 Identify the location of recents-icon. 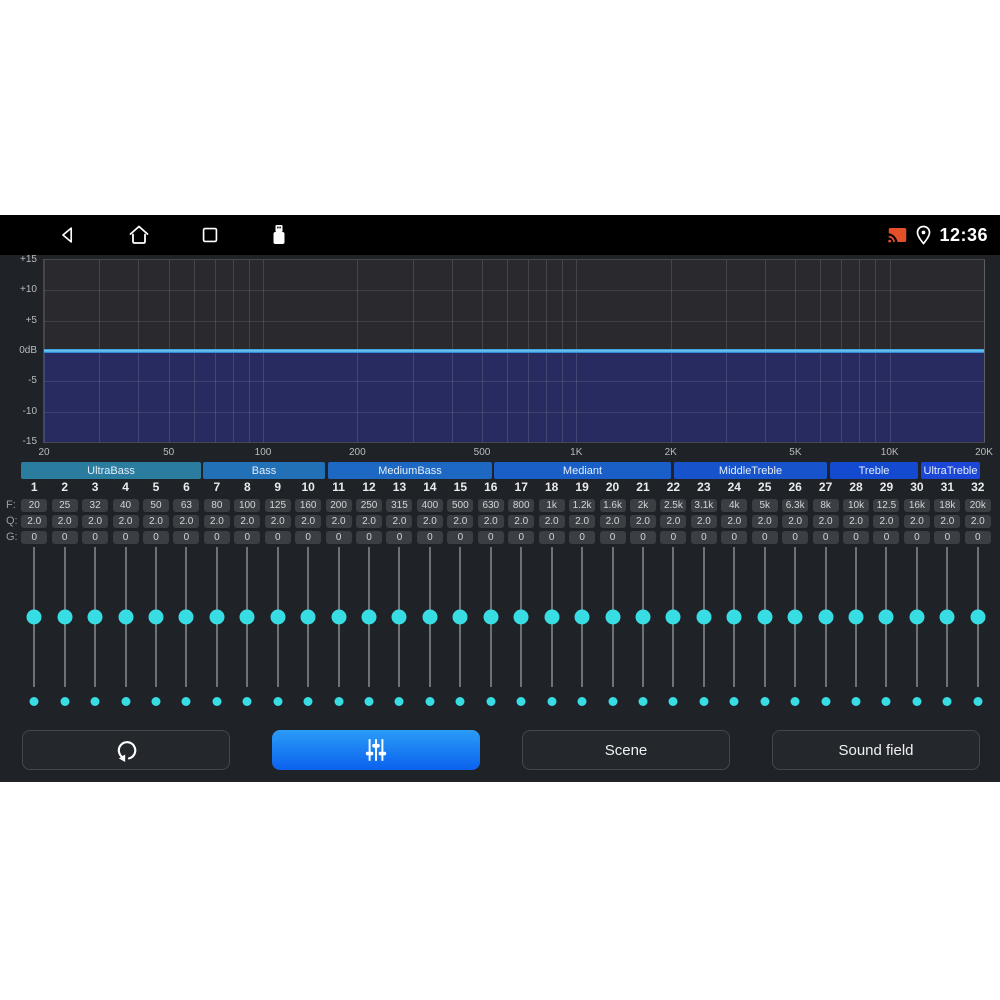
(210, 235).